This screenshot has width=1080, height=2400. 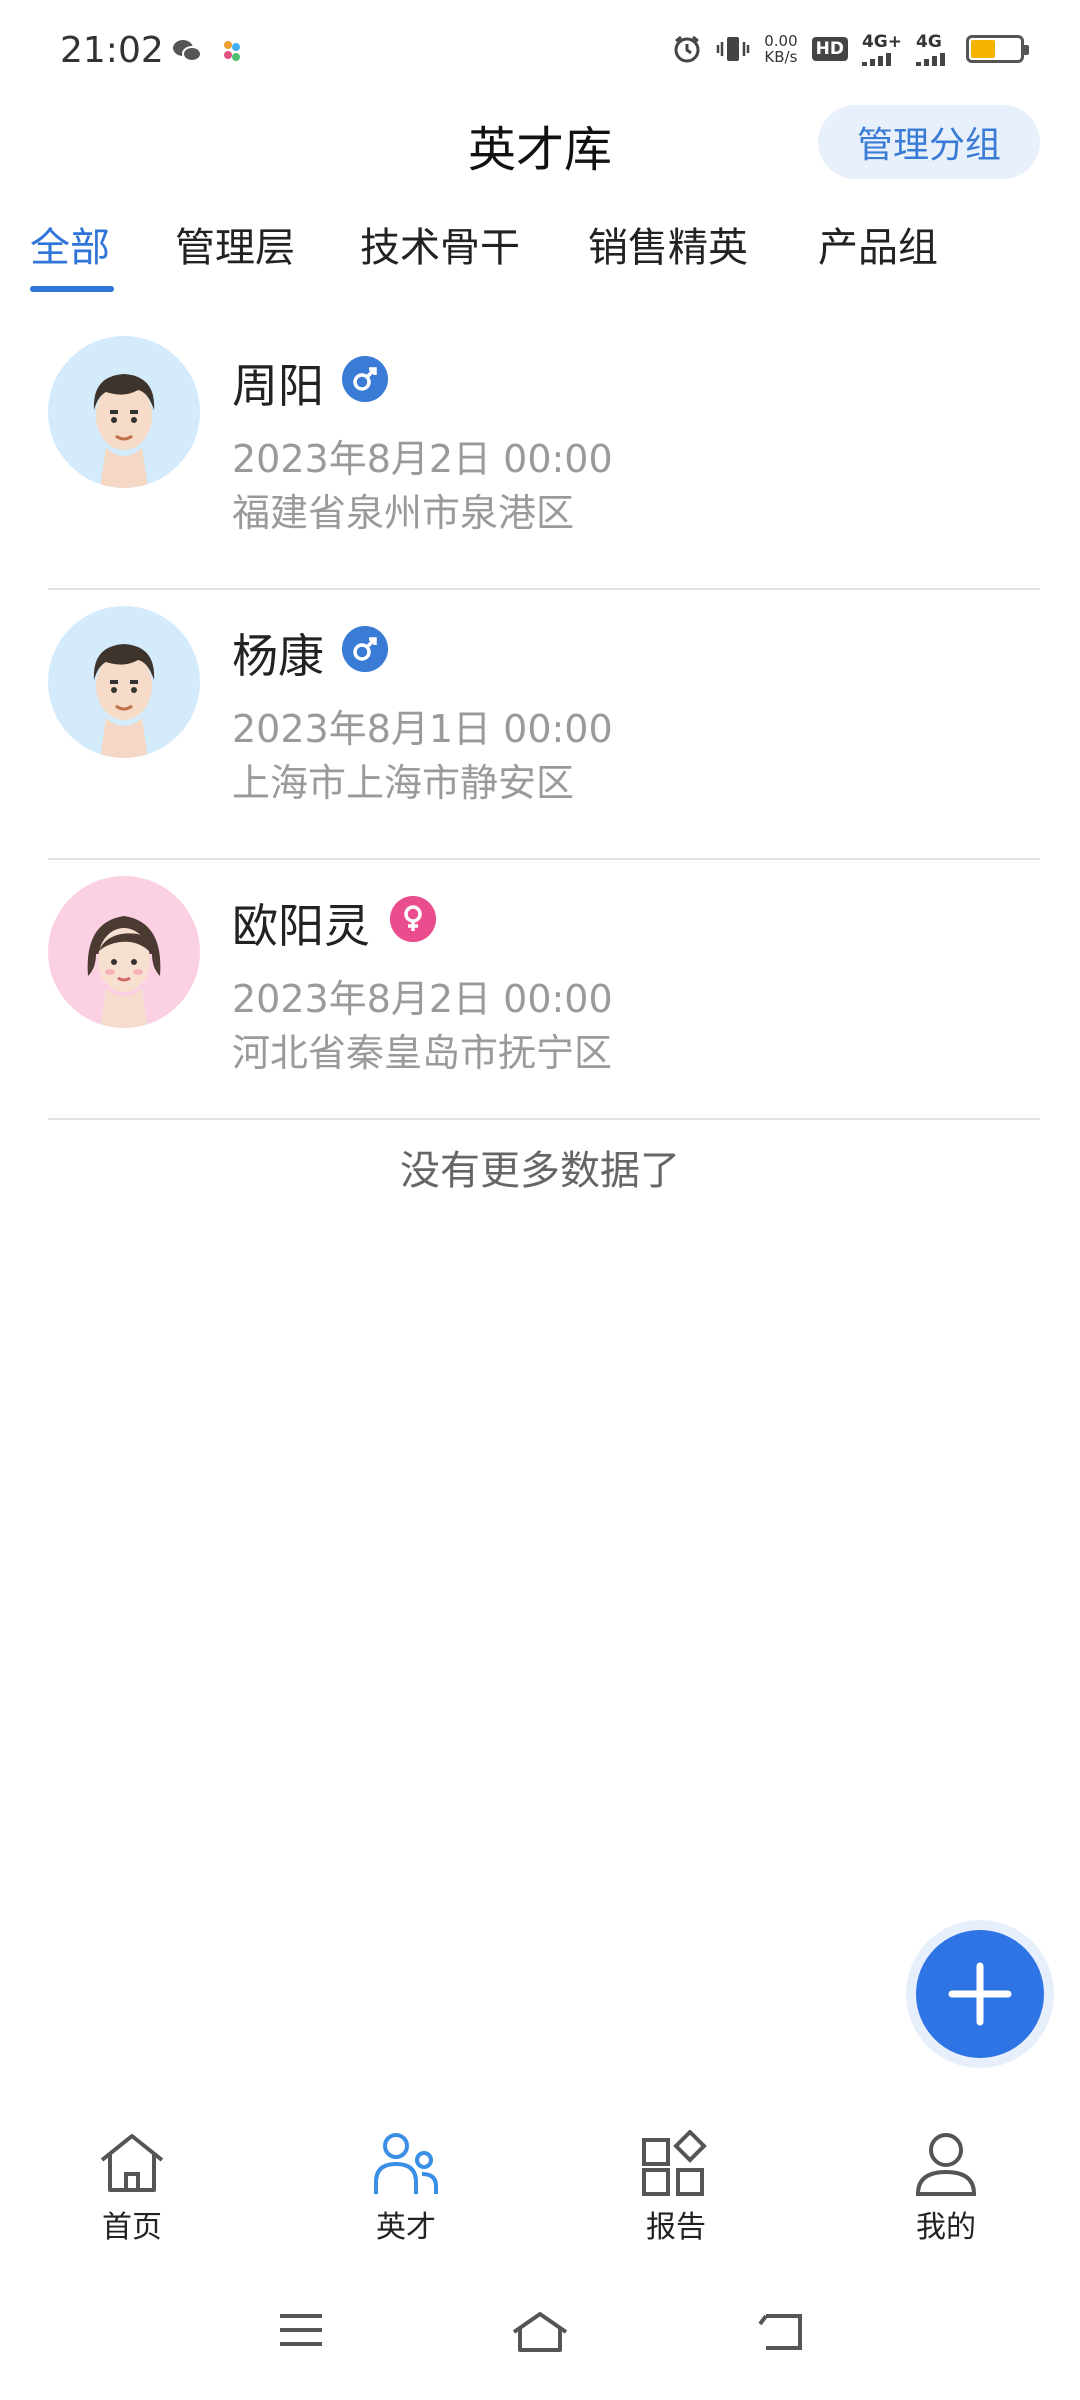 What do you see at coordinates (187, 51) in the screenshot?
I see `wechat-icon` at bounding box center [187, 51].